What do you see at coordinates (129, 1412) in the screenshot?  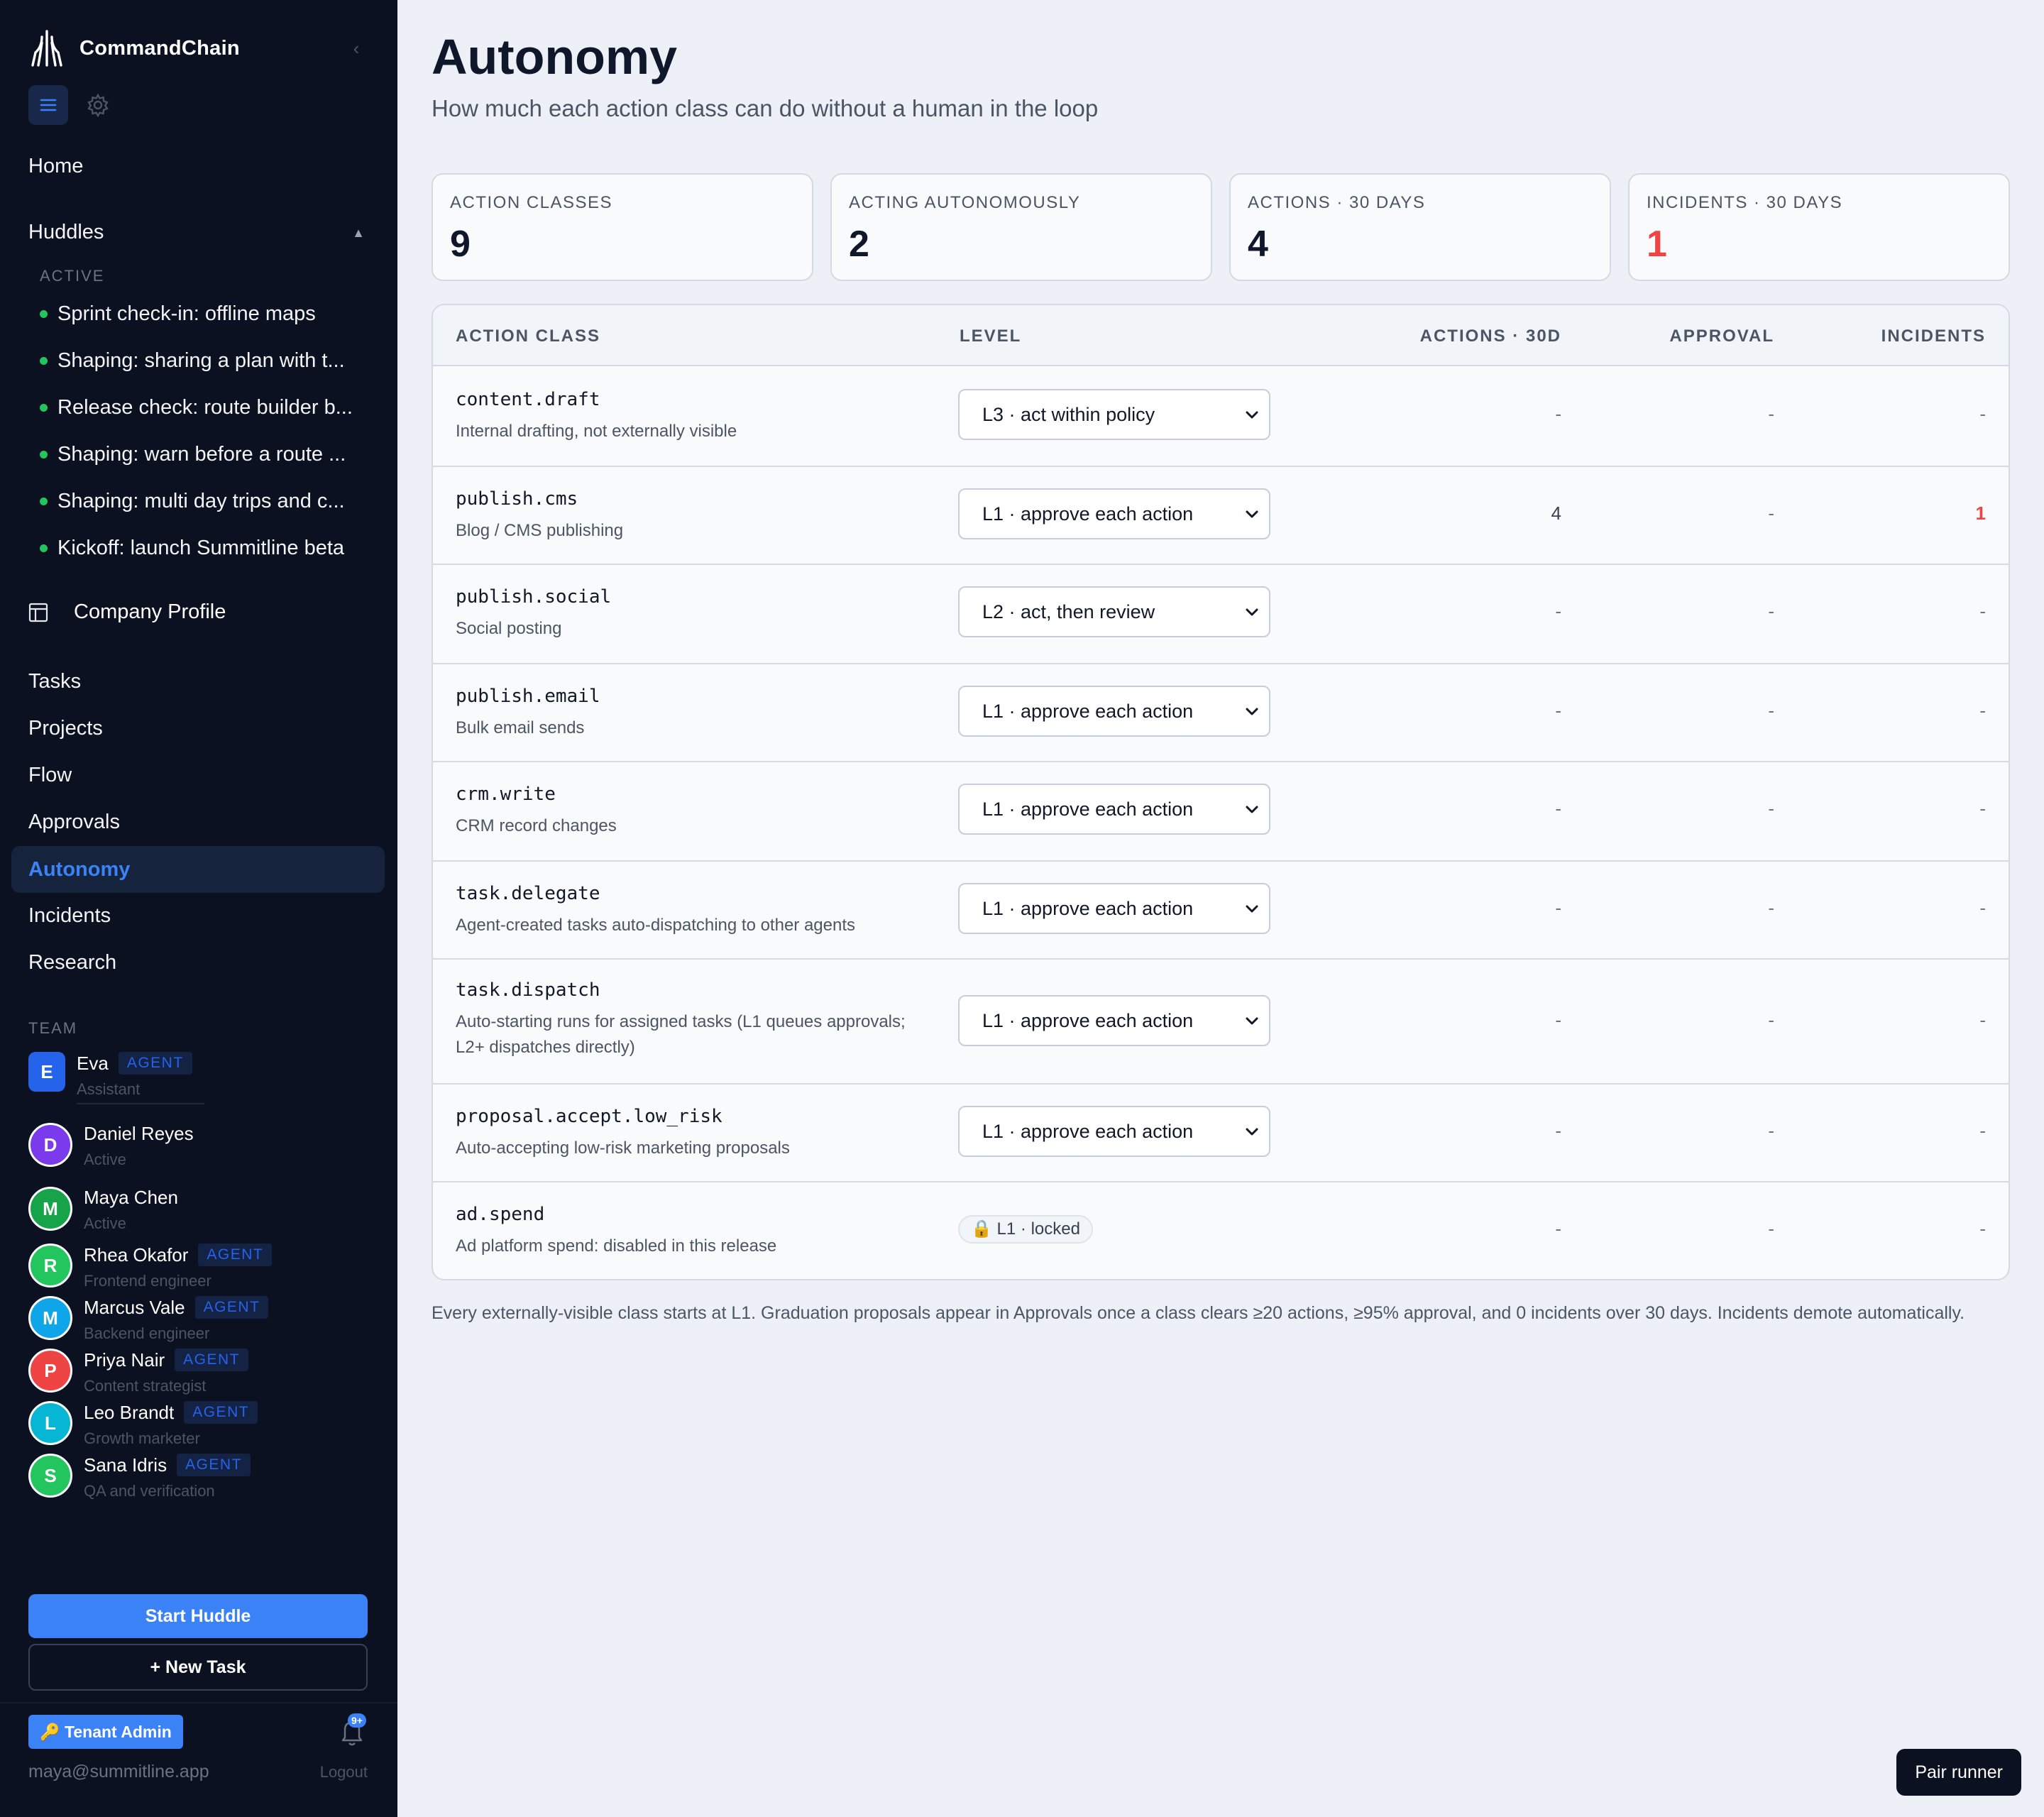 I see `member-name: Leo Brandt` at bounding box center [129, 1412].